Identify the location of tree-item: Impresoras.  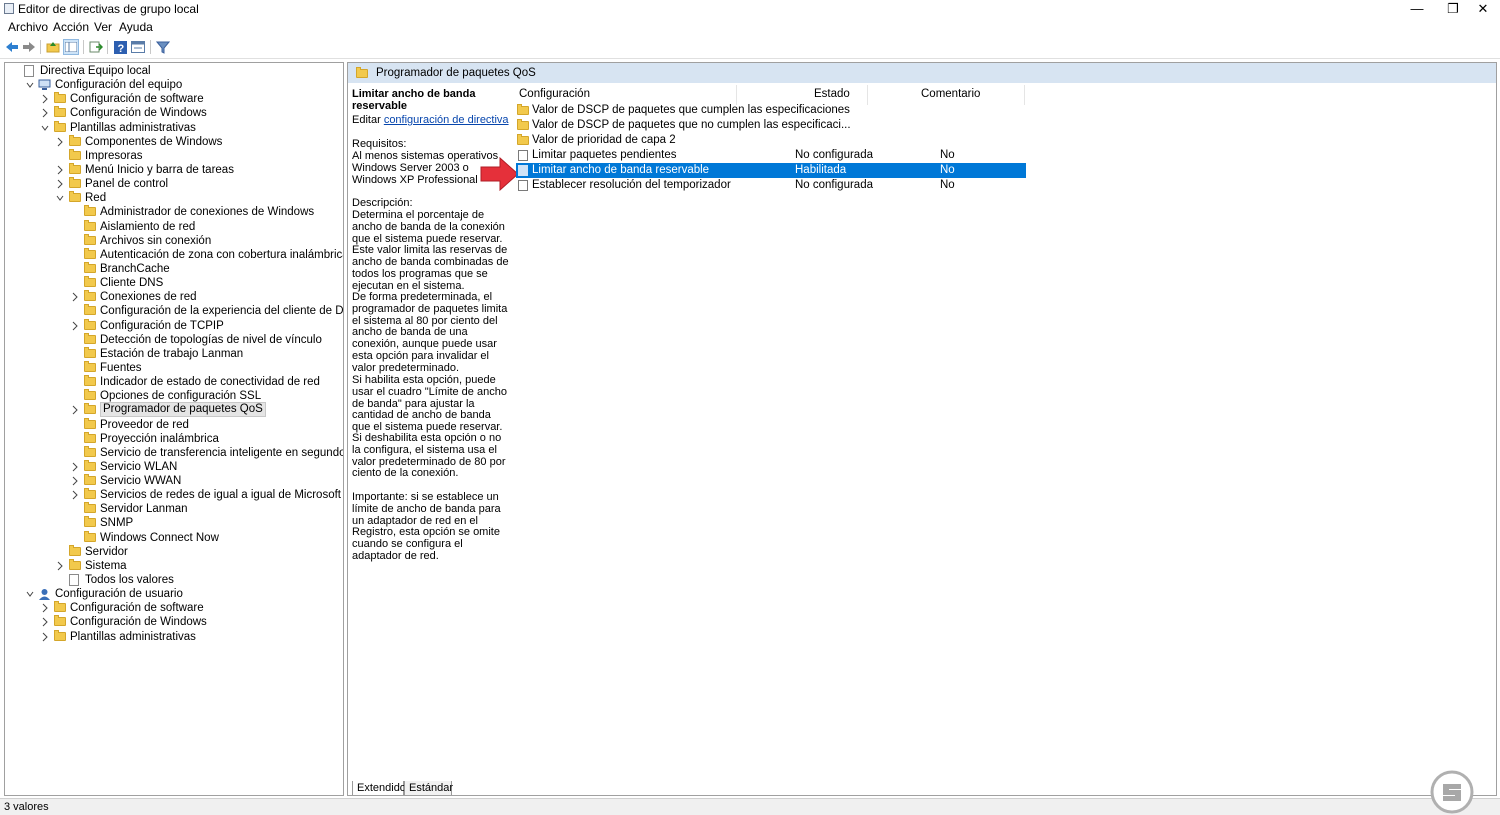
(173, 155).